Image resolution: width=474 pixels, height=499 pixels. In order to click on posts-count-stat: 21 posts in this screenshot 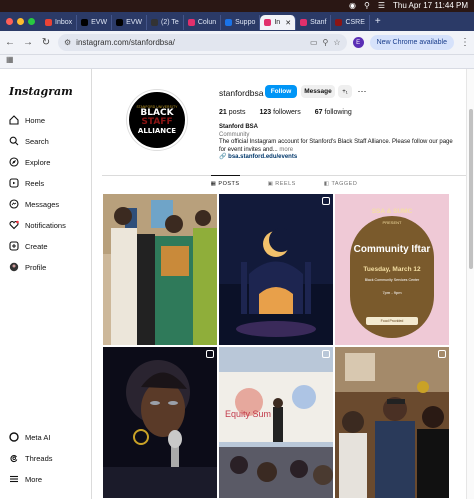, I will do `click(232, 112)`.